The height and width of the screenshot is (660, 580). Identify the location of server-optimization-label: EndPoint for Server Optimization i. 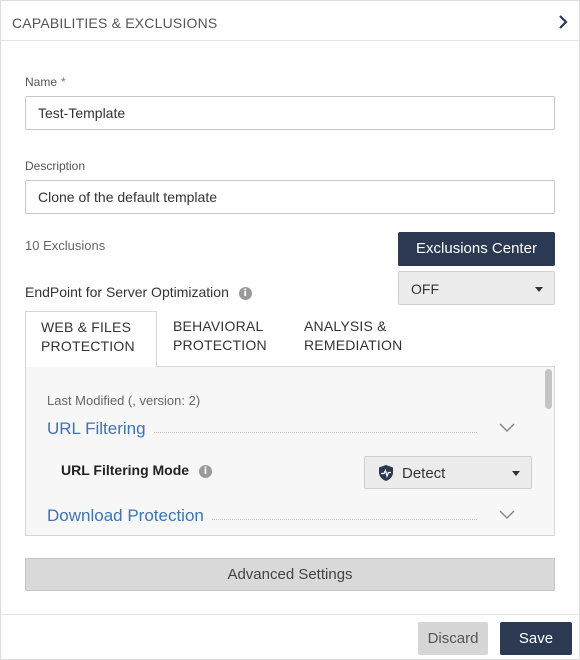
(138, 292).